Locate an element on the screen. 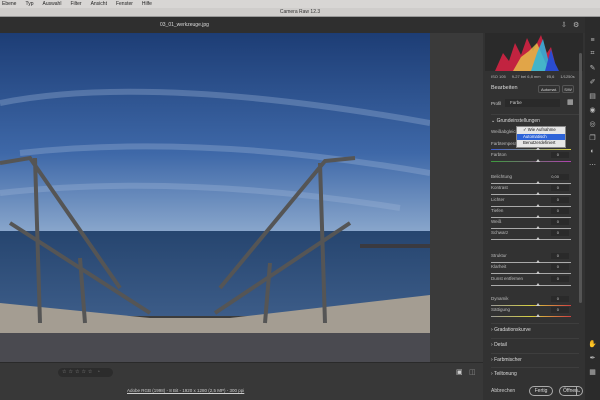 The width and height of the screenshot is (600, 400). option-label: Wie Aufnahme is located at coordinates (541, 129).